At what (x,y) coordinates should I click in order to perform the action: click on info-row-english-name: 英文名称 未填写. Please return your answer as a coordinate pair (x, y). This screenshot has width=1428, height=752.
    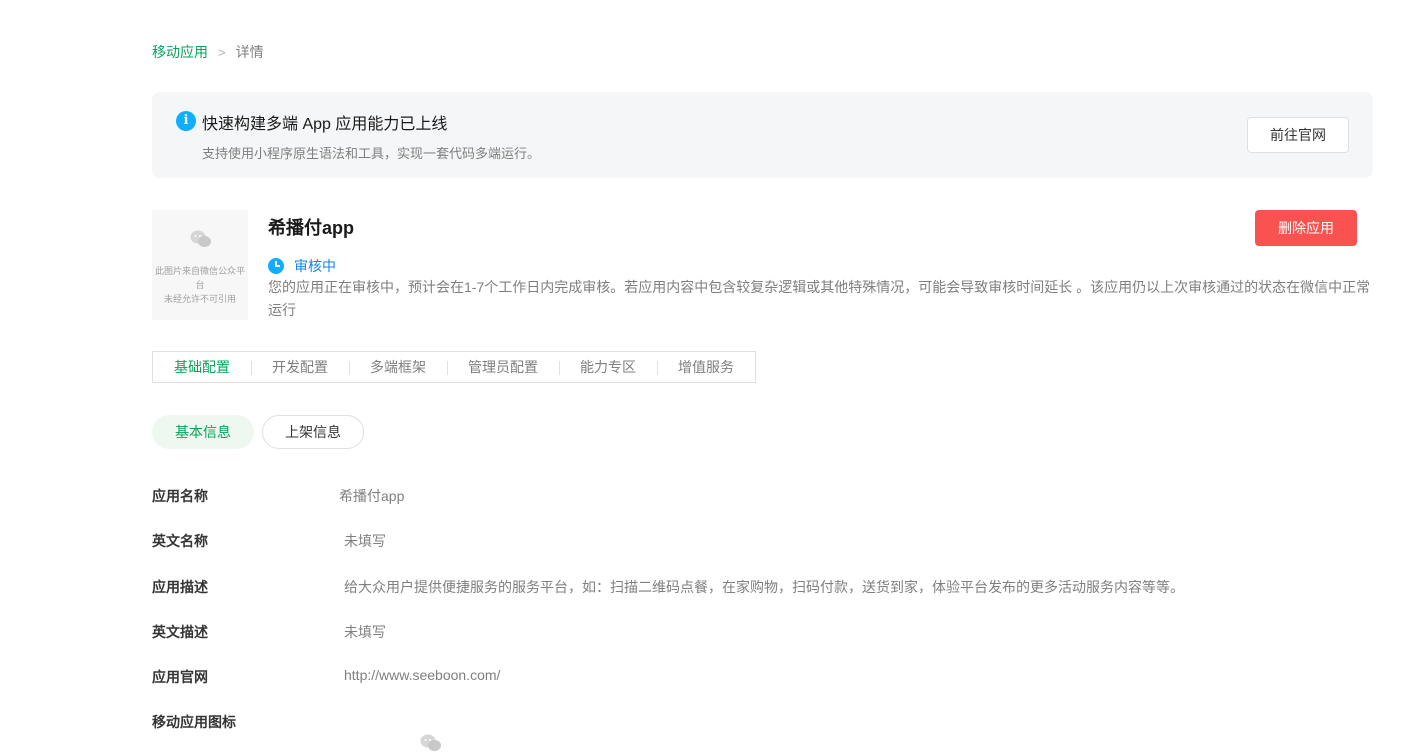
    Looking at the image, I should click on (269, 541).